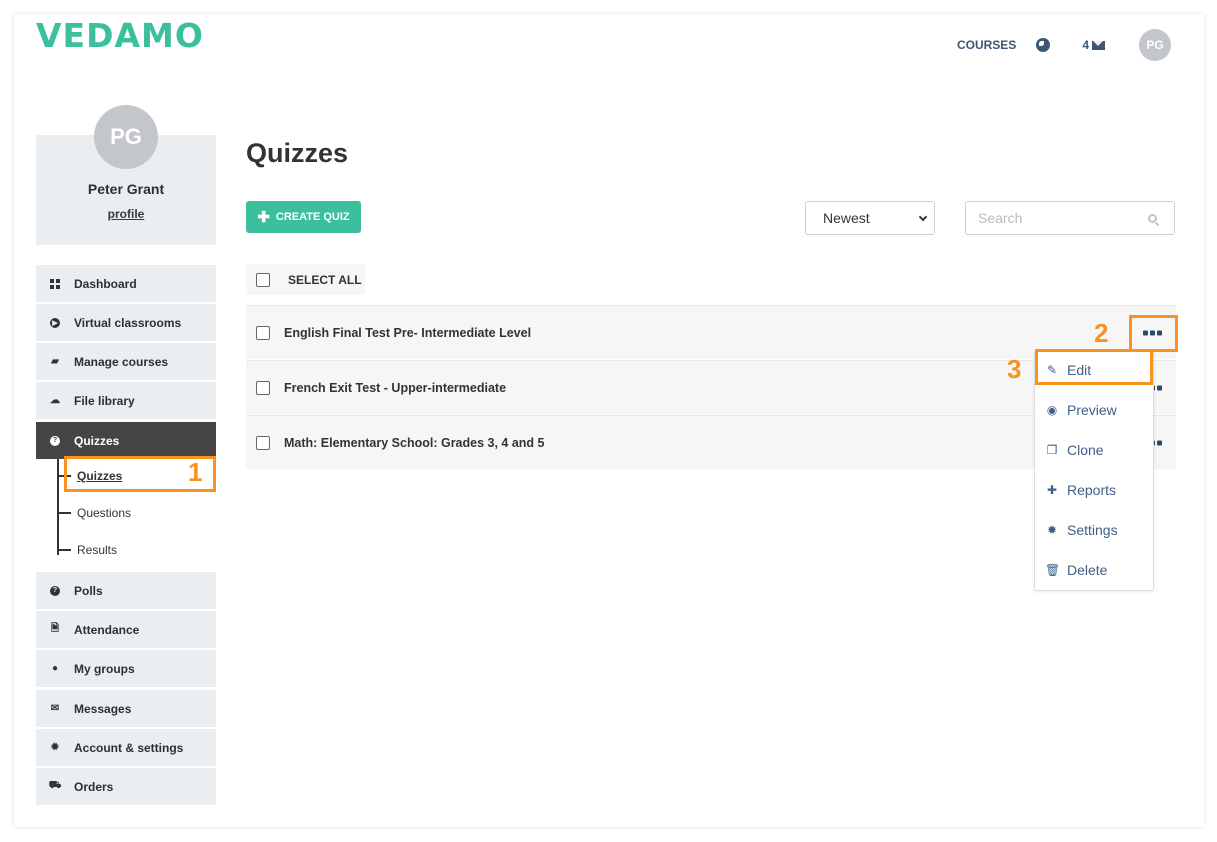 Image resolution: width=1217 pixels, height=842 pixels. What do you see at coordinates (325, 279) in the screenshot?
I see `select-all-label: SELECT ALL` at bounding box center [325, 279].